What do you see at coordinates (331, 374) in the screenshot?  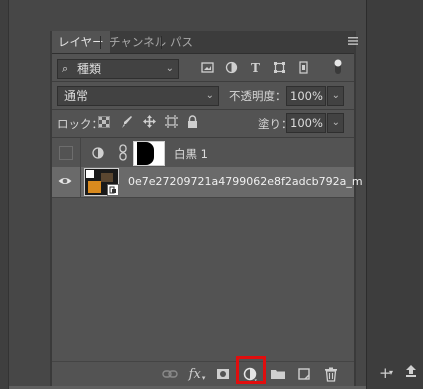 I see `trash-icon` at bounding box center [331, 374].